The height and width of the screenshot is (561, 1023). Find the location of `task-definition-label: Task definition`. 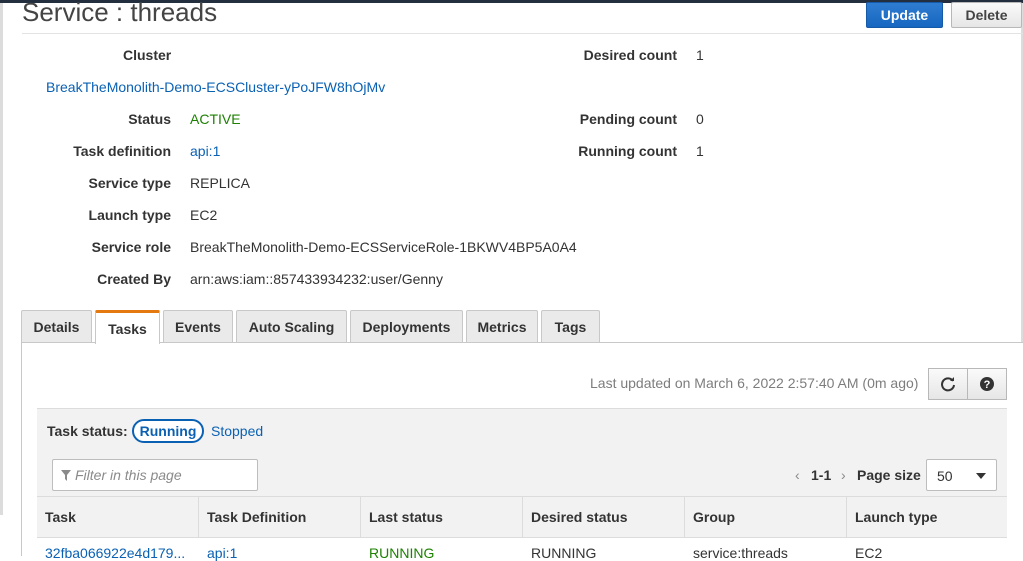

task-definition-label: Task definition is located at coordinates (122, 151).